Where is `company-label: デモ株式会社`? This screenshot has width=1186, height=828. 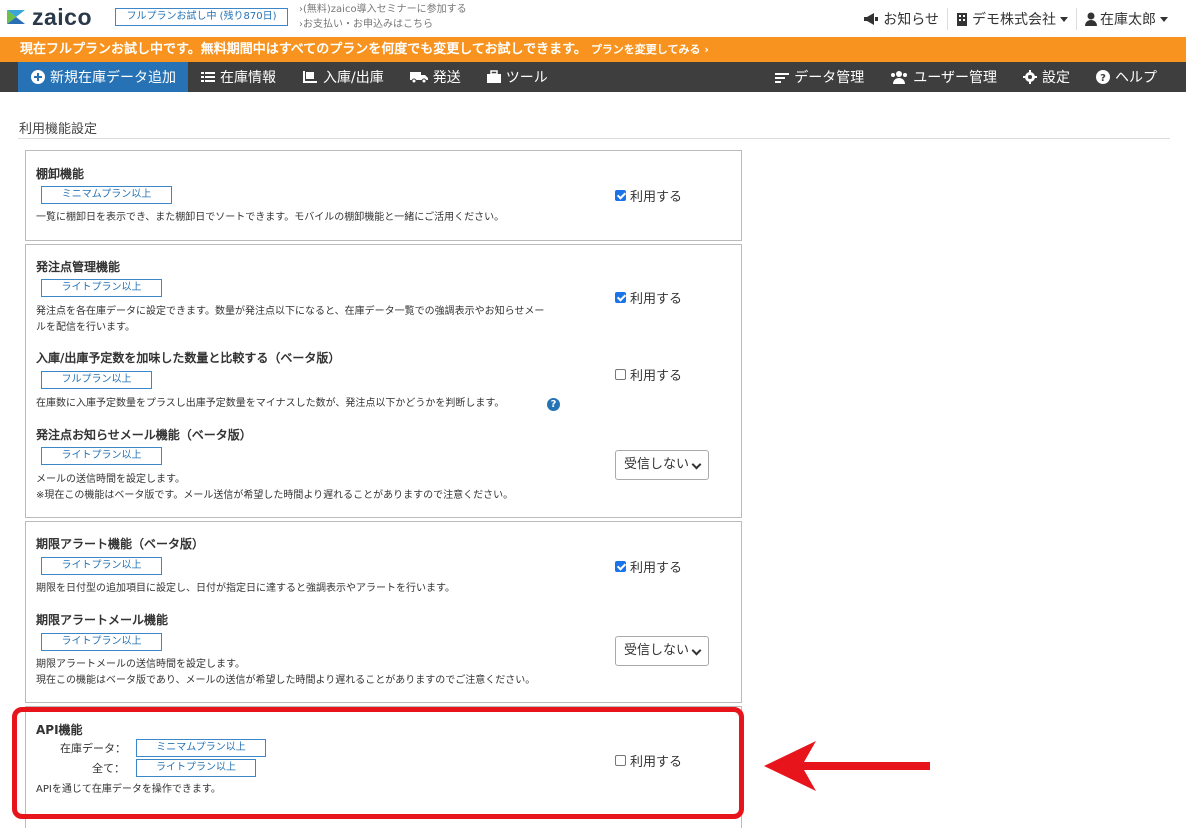 company-label: デモ株式会社 is located at coordinates (1014, 20).